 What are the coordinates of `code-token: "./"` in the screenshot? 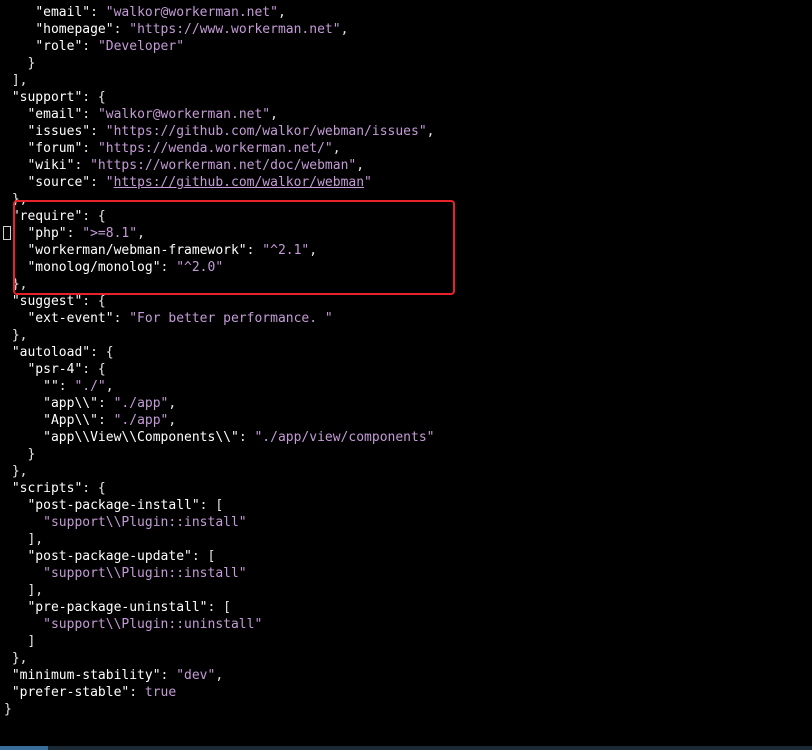 It's located at (90, 386).